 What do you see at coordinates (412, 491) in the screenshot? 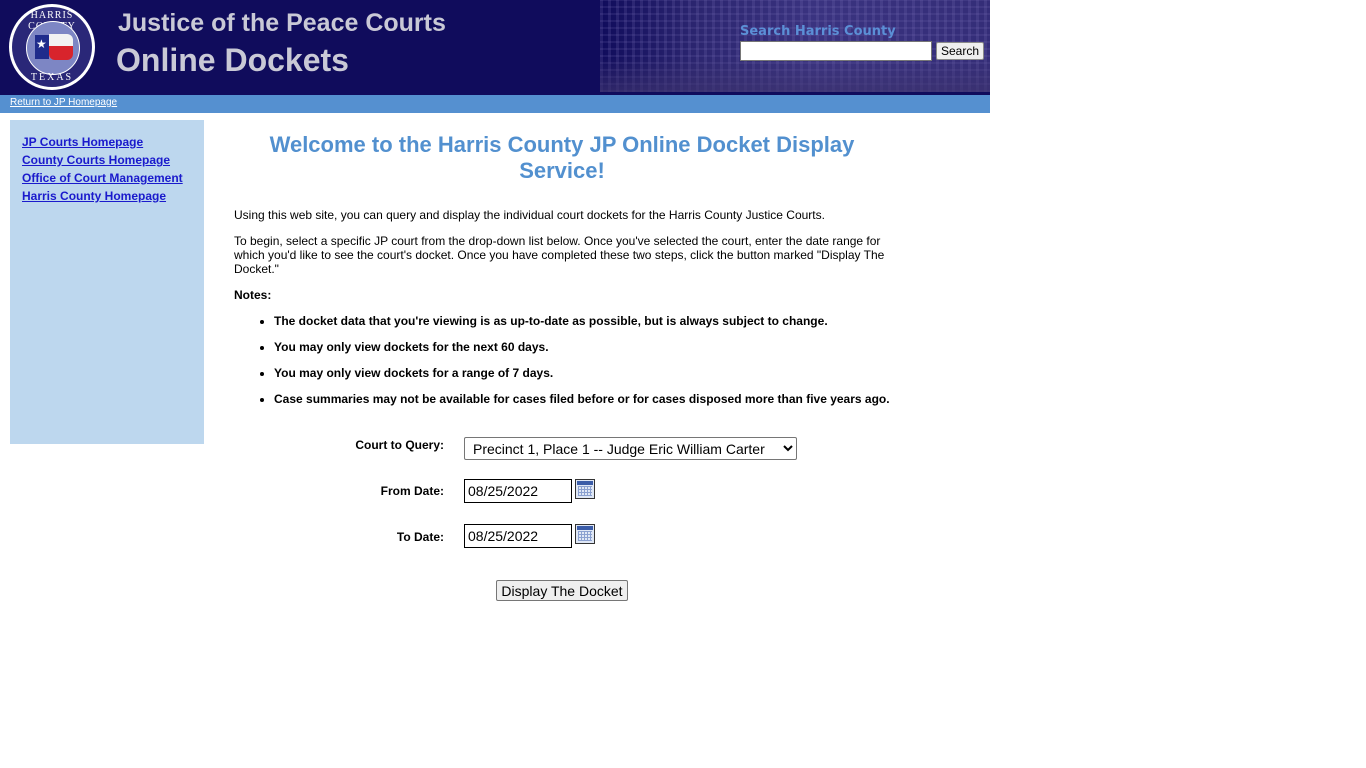
I see `from-date-label: From Date:` at bounding box center [412, 491].